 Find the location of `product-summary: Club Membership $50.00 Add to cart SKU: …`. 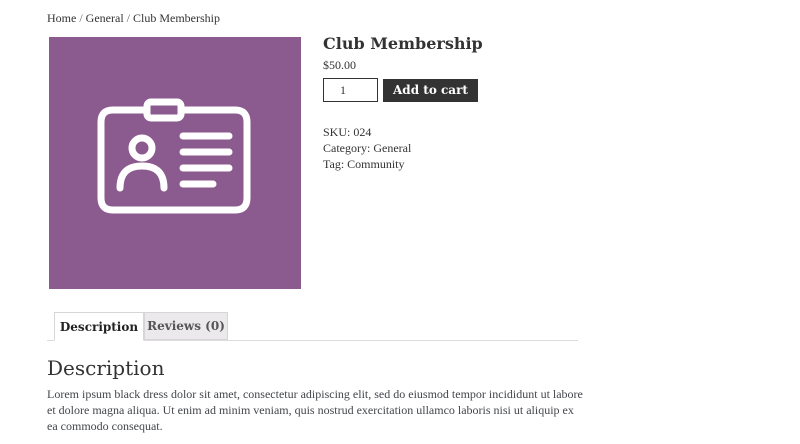

product-summary: Club Membership $50.00 Add to cart SKU: … is located at coordinates (473, 103).